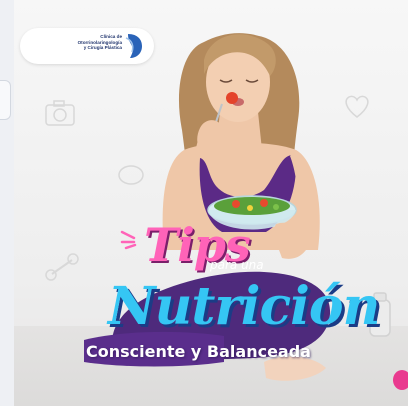  What do you see at coordinates (198, 351) in the screenshot?
I see `headline-tagline: Consciente y Balanceada` at bounding box center [198, 351].